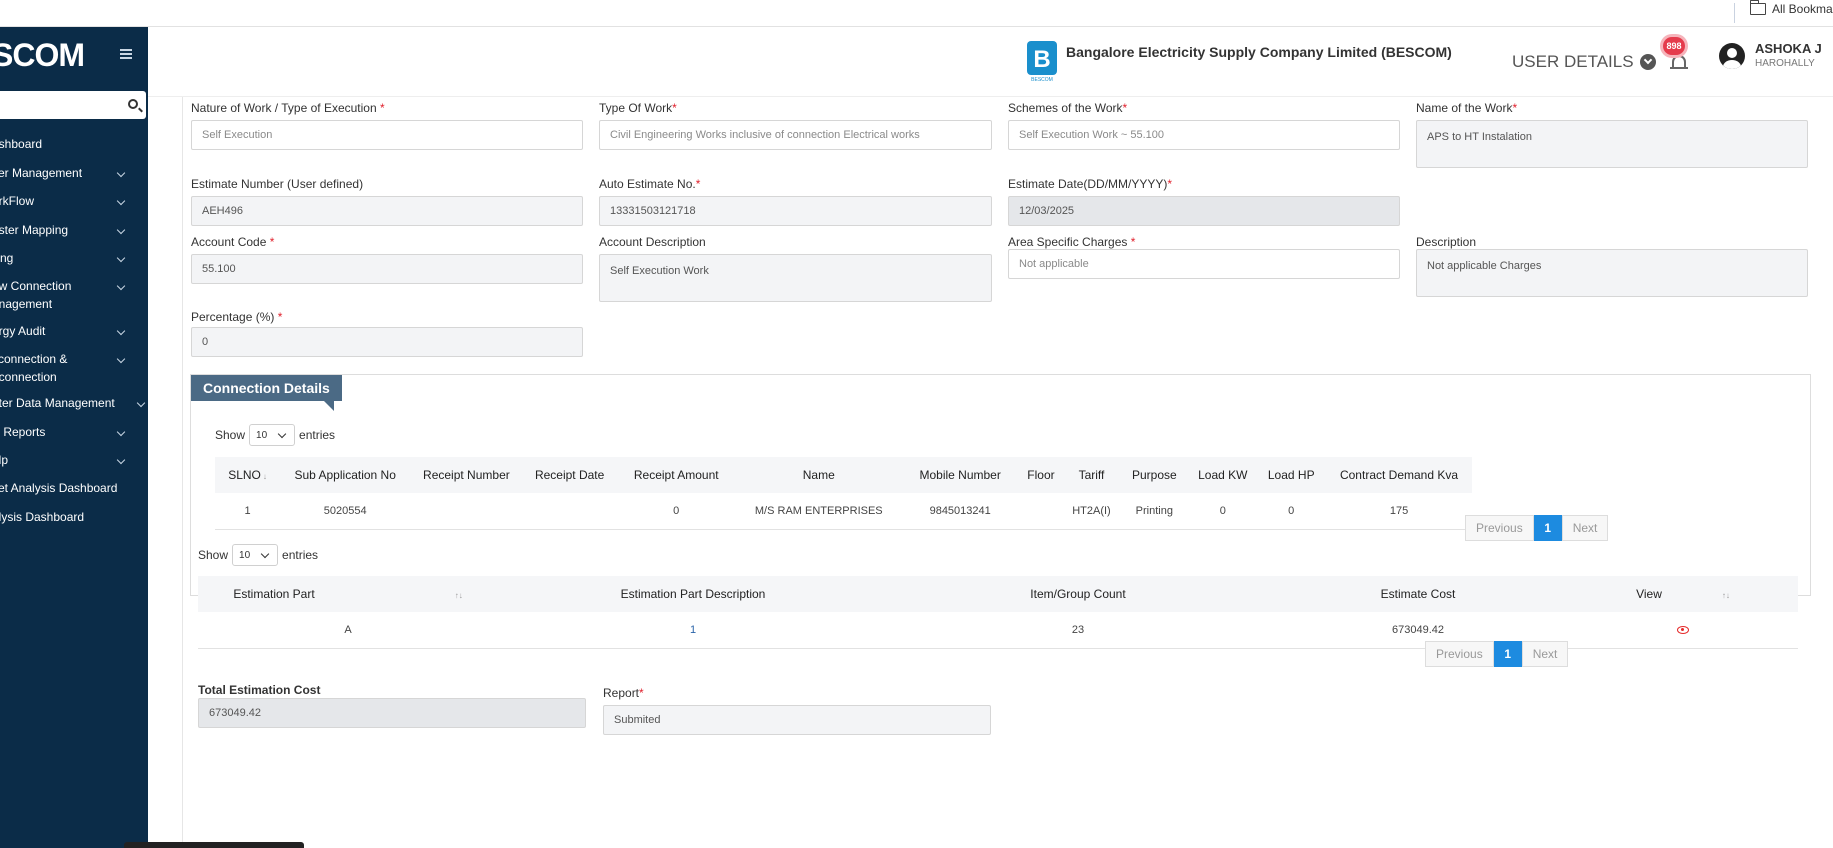  What do you see at coordinates (1674, 46) in the screenshot?
I see `notification-badge: 898` at bounding box center [1674, 46].